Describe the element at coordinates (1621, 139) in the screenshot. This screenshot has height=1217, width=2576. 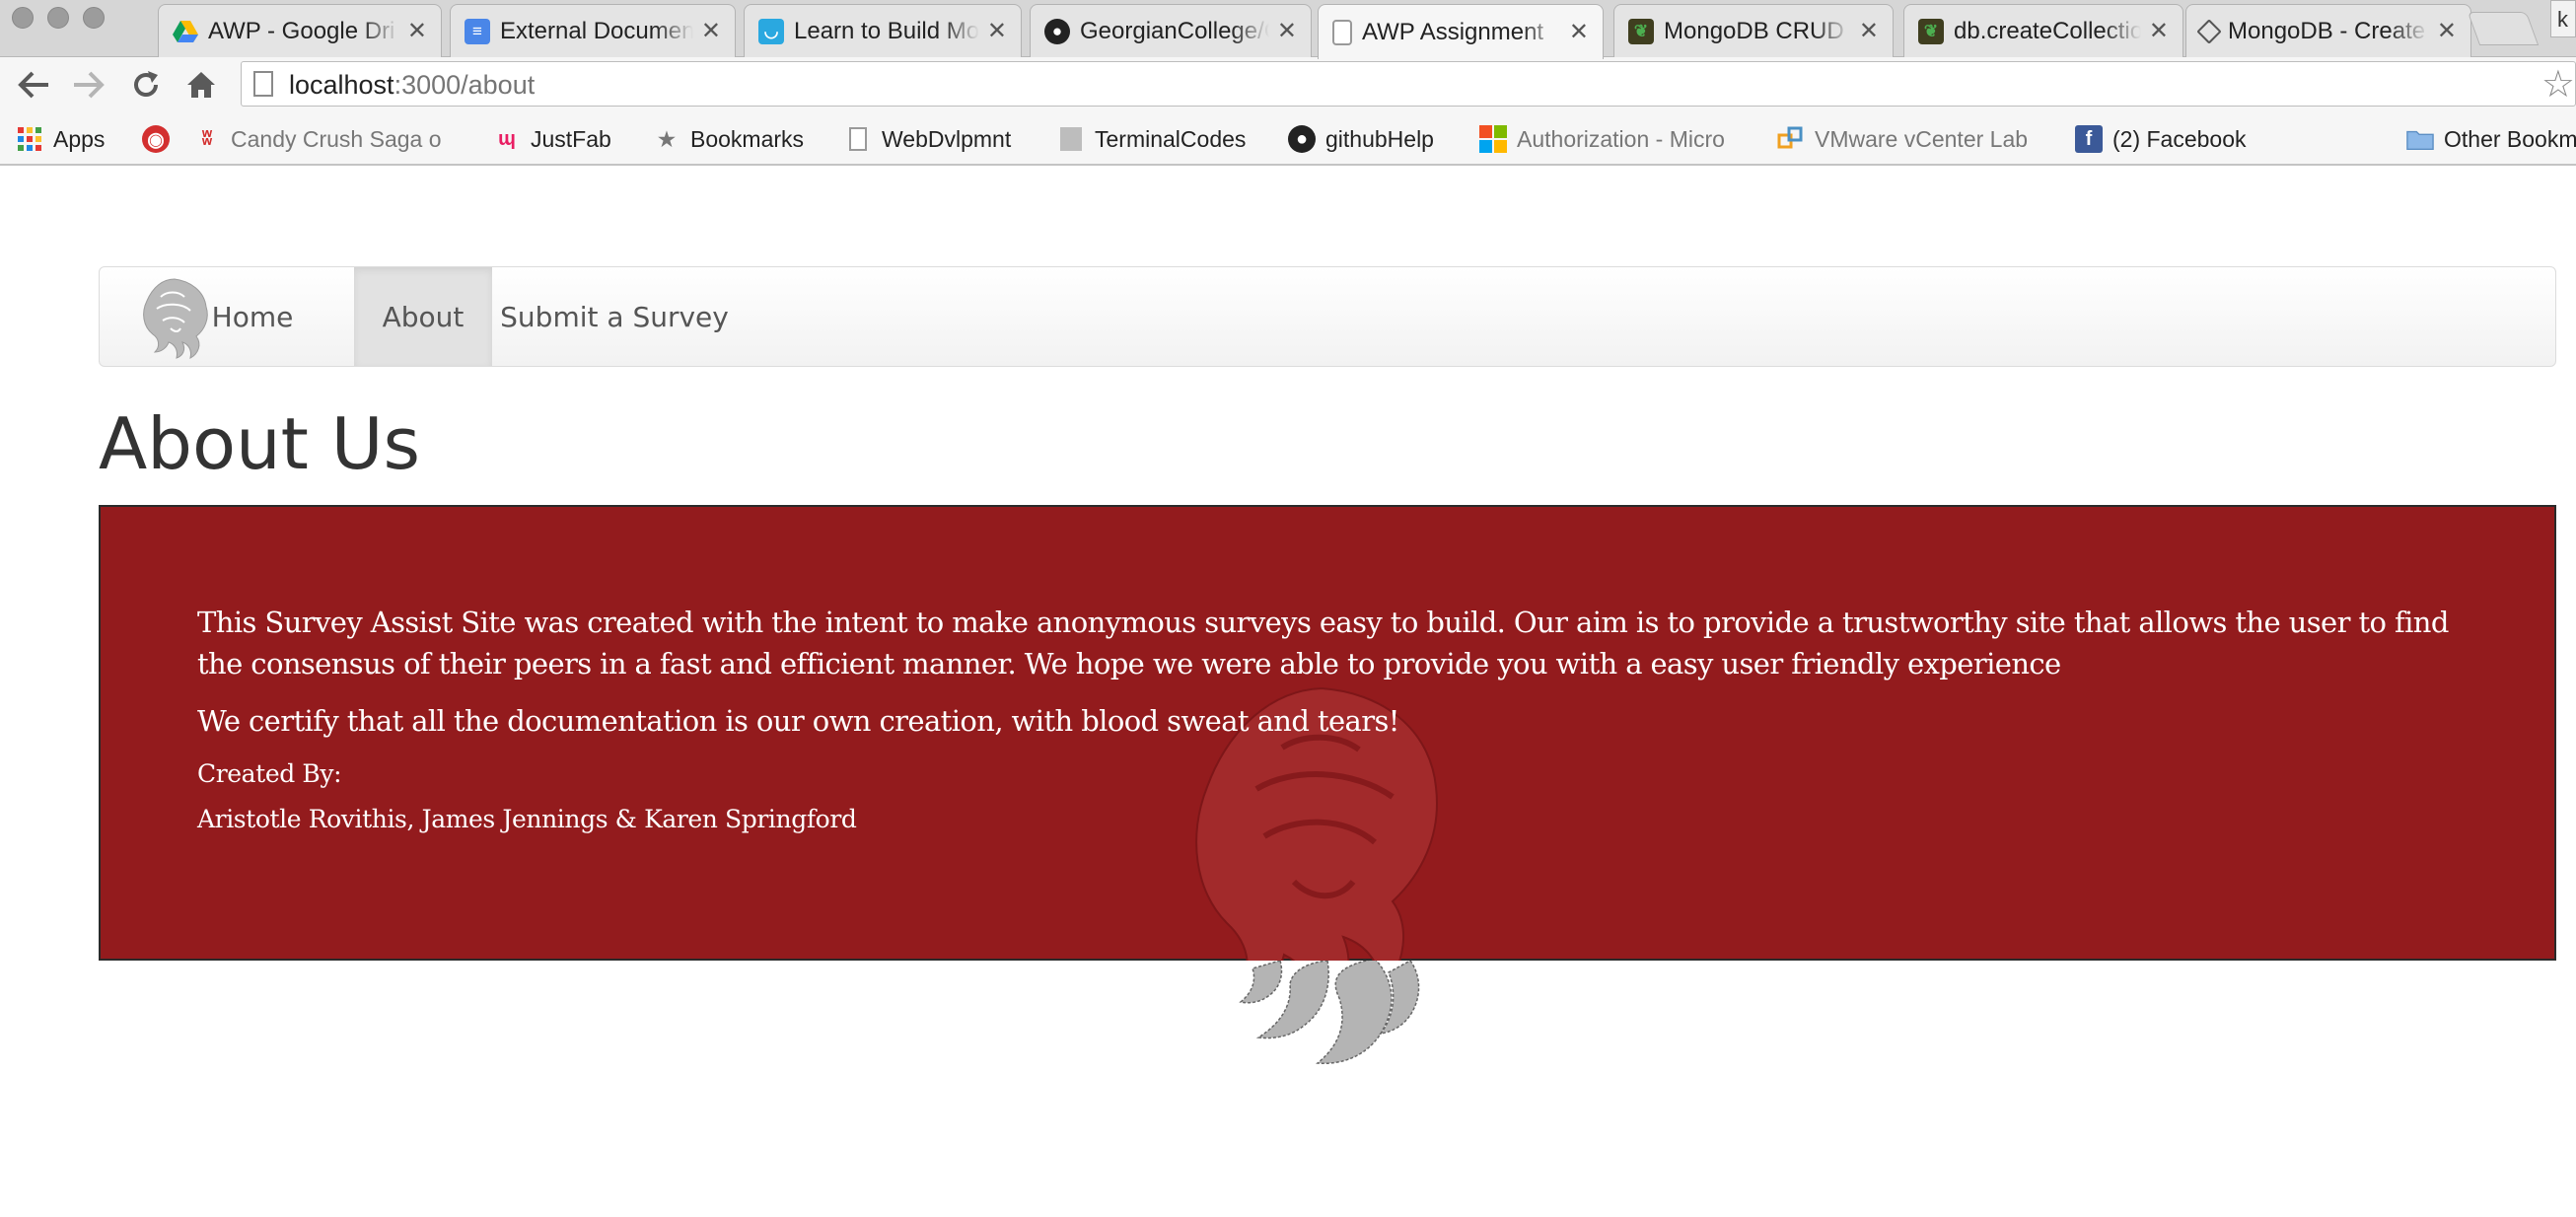
I see `bookmark-label: Authorization - Micro` at that location.